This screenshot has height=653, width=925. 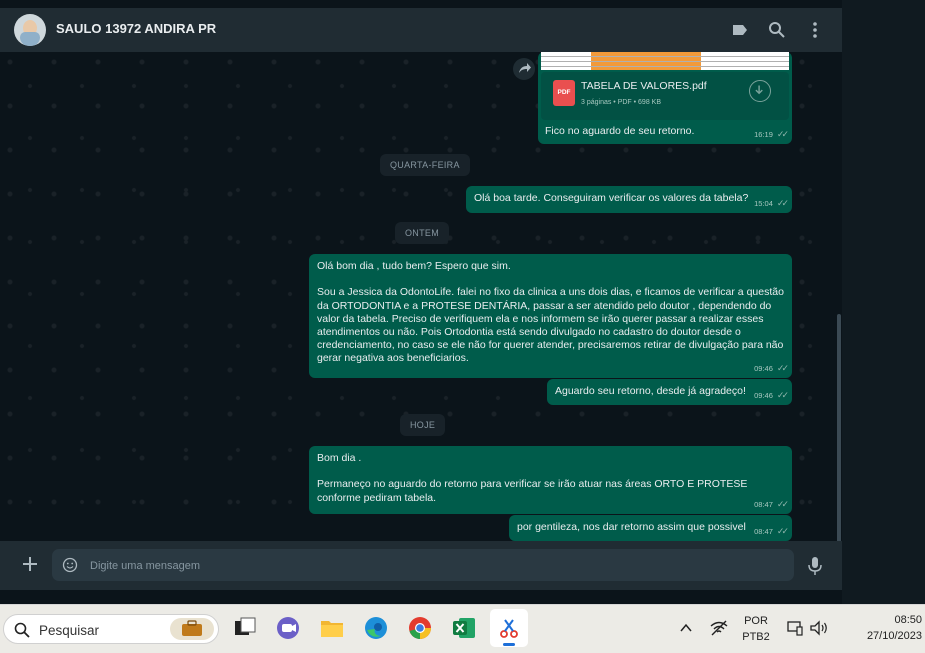 What do you see at coordinates (879, 636) in the screenshot?
I see `clock-date: 27/10/2023` at bounding box center [879, 636].